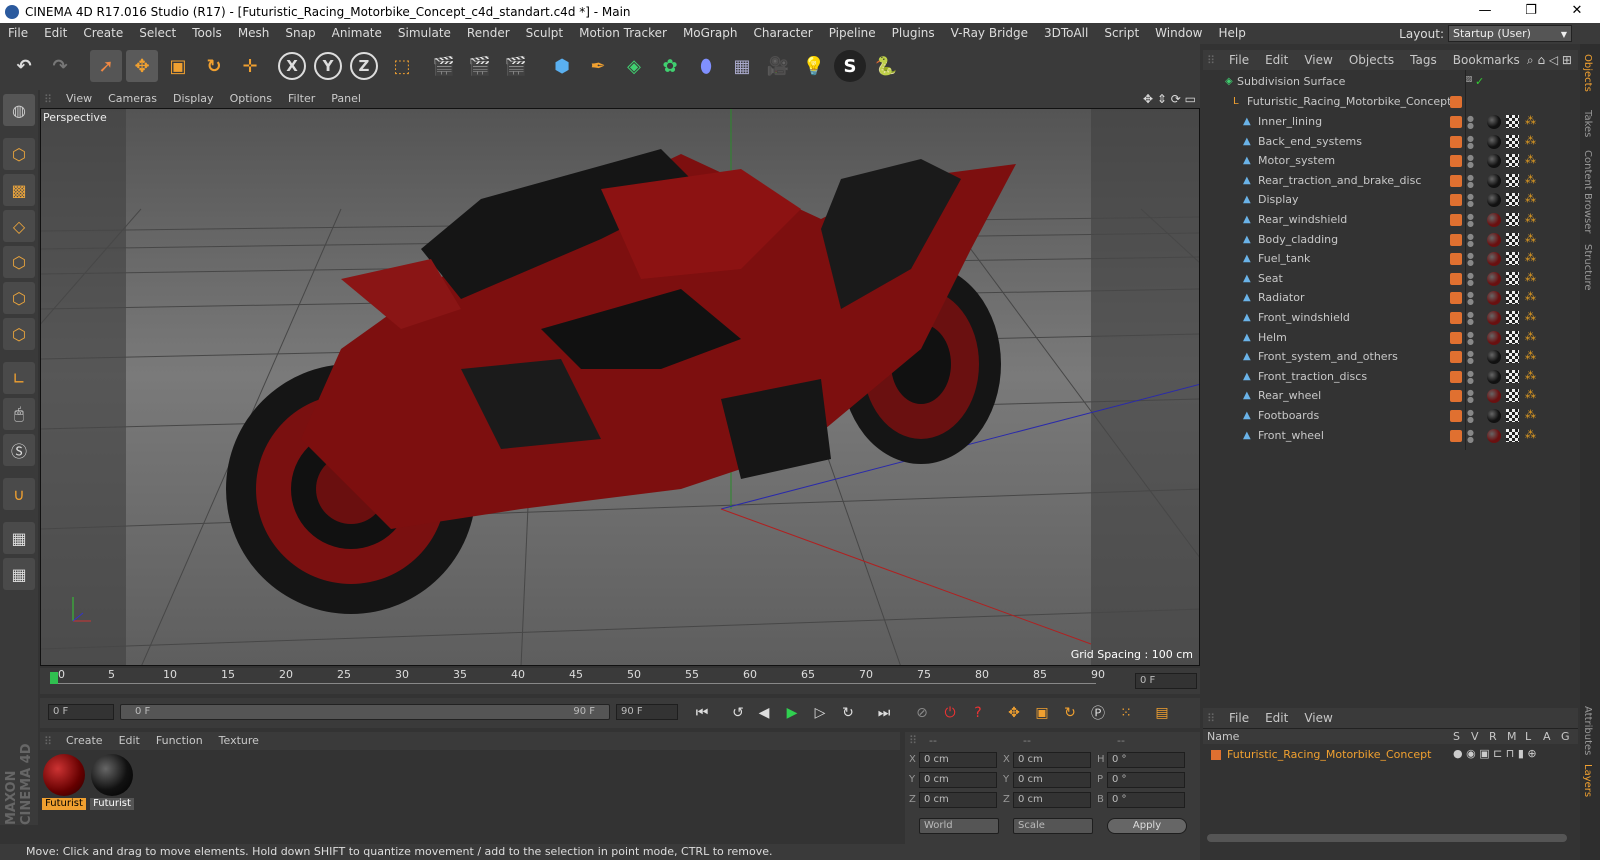  What do you see at coordinates (1147, 826) in the screenshot?
I see `apply-button: Apply` at bounding box center [1147, 826].